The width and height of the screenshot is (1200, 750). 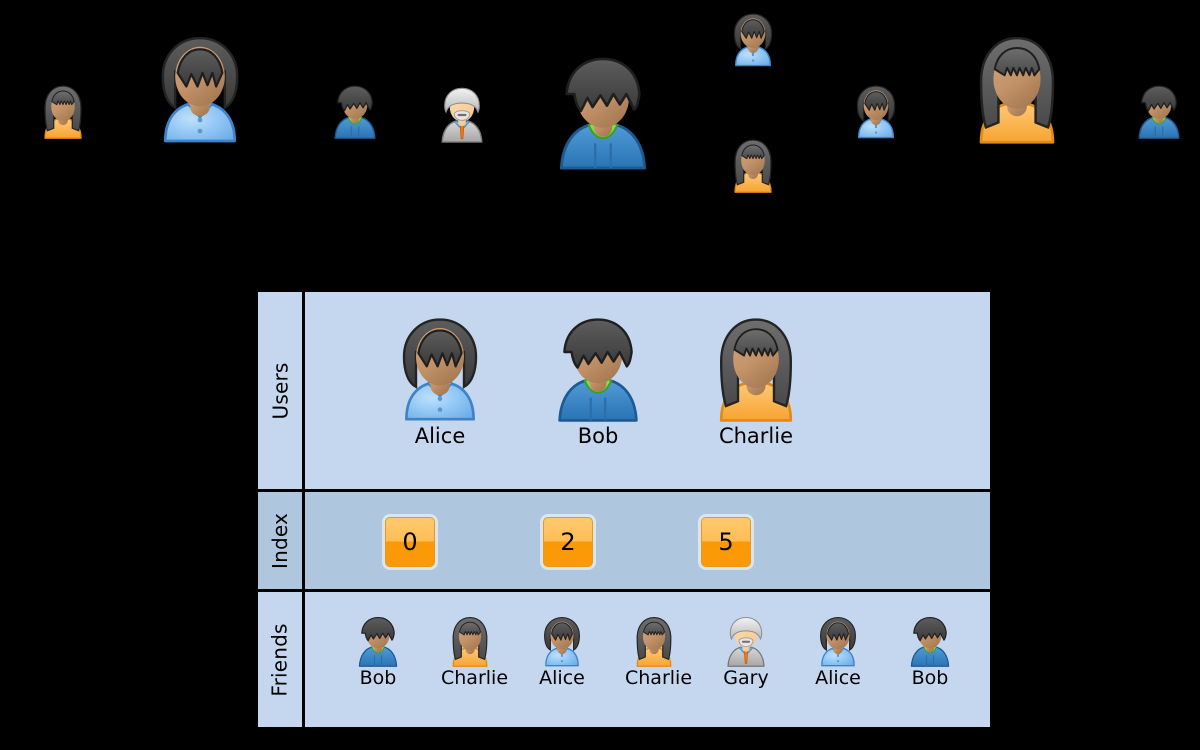 I want to click on index-chip-value: 5, so click(x=726, y=542).